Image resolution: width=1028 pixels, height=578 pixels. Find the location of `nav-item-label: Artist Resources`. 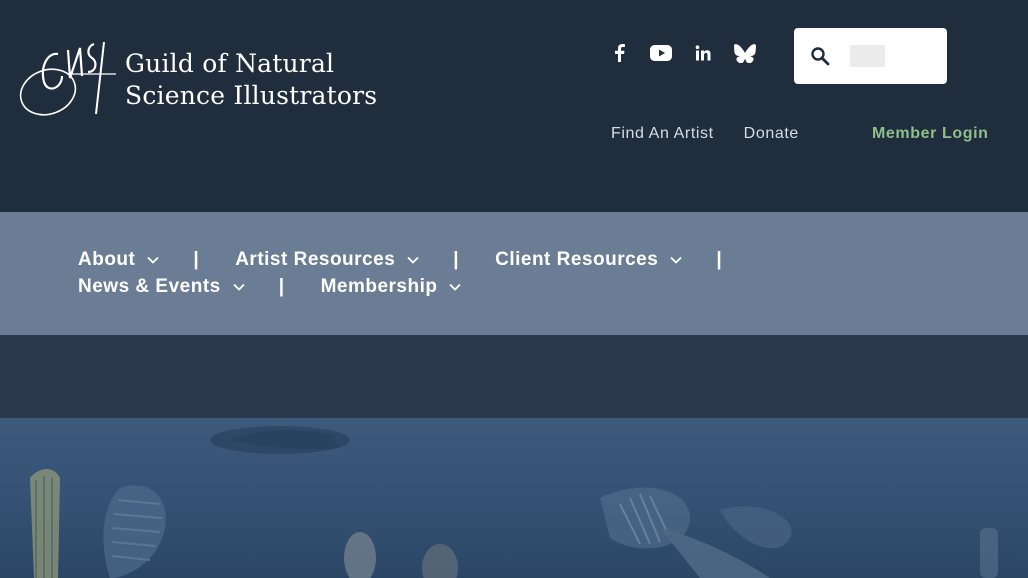

nav-item-label: Artist Resources is located at coordinates (315, 259).